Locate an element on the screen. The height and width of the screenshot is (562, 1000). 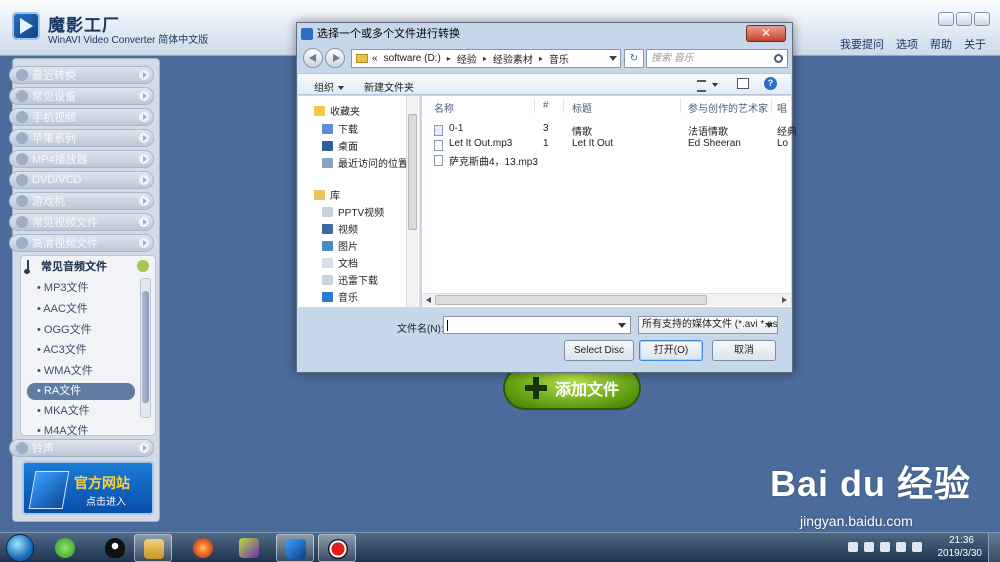
nav-libraries: 库 is located at coordinates (327, 194).